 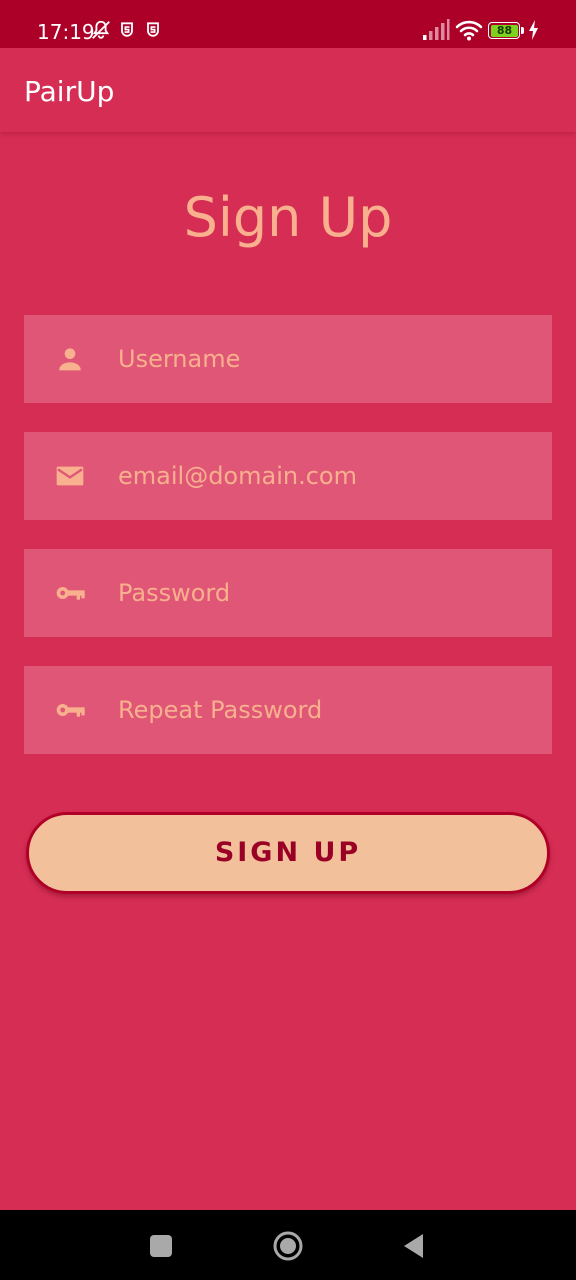 I want to click on navigation-bar, so click(x=288, y=1245).